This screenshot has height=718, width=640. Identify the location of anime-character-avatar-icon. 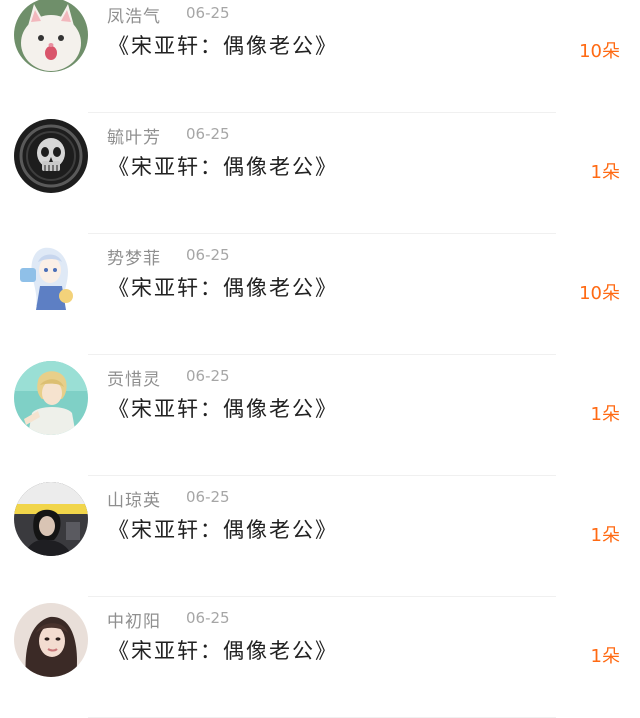
(51, 277).